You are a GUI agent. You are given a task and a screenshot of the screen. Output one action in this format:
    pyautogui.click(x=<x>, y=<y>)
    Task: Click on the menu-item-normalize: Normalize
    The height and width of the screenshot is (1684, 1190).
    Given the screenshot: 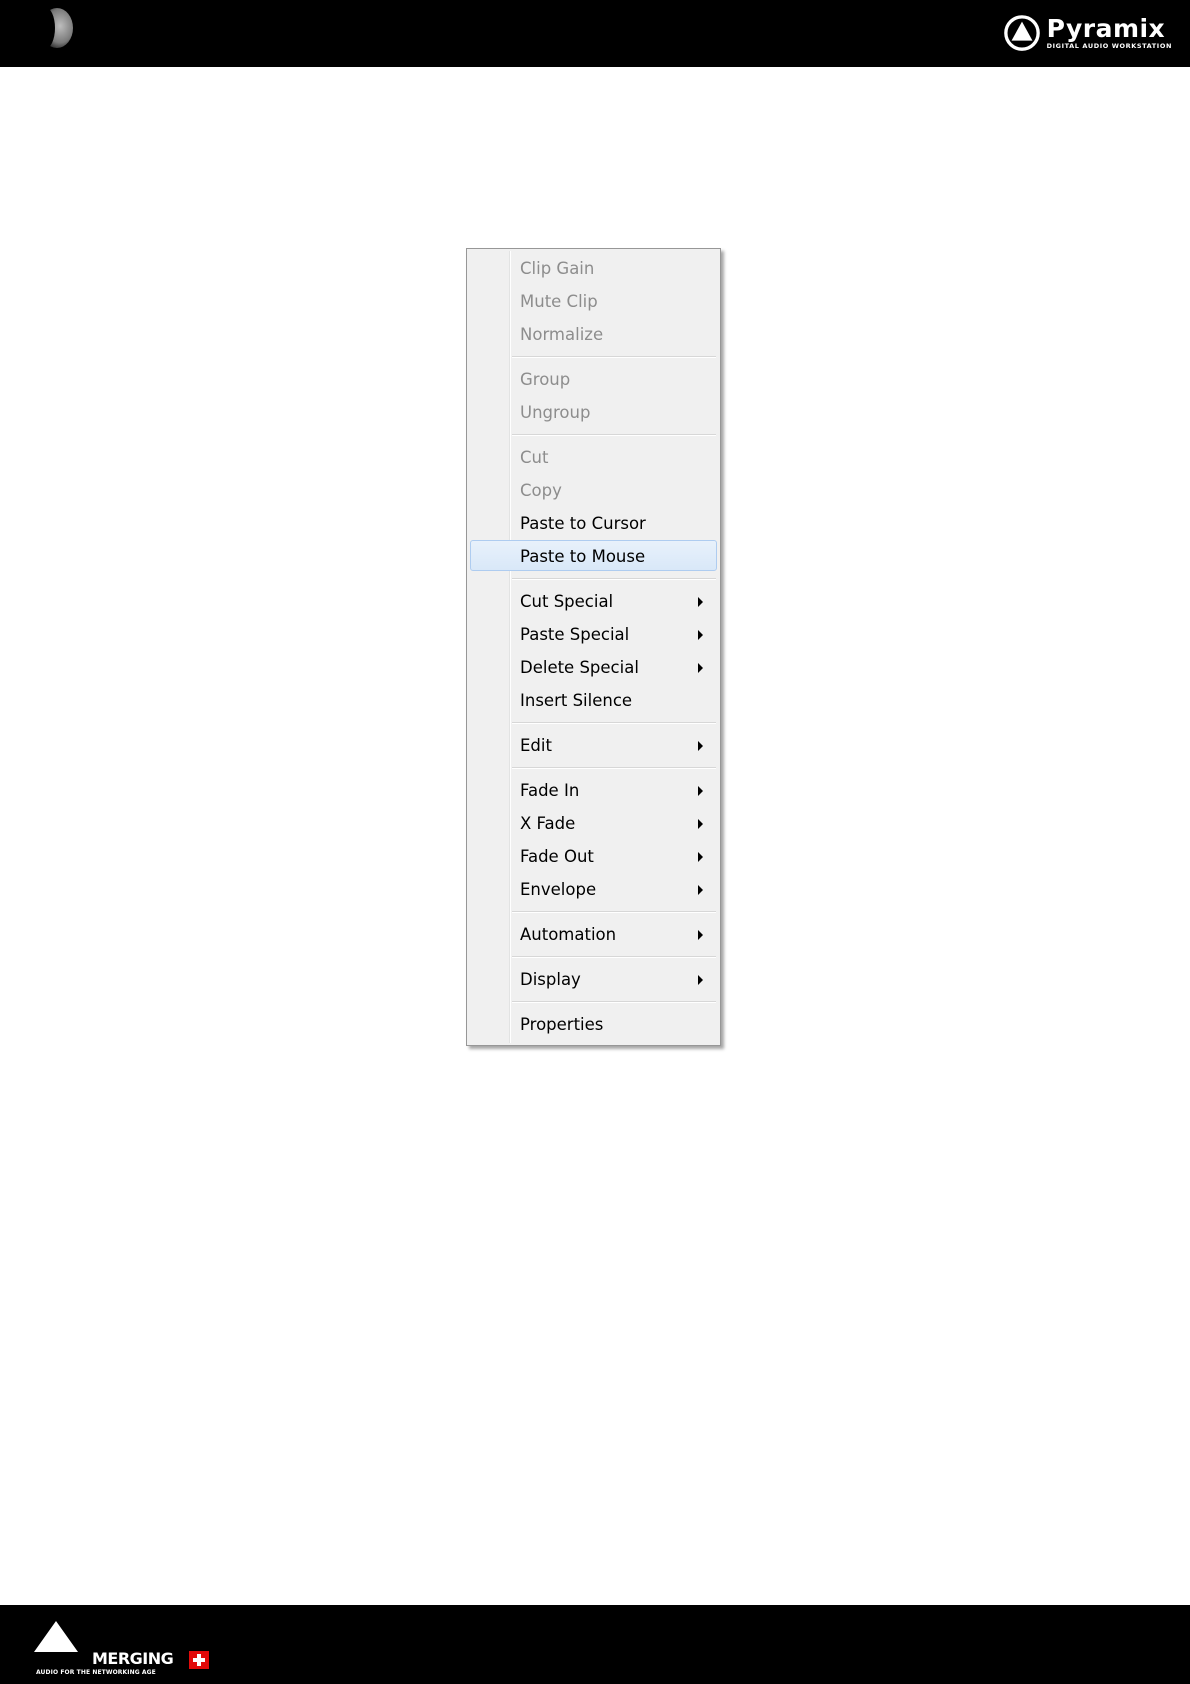 What is the action you would take?
    pyautogui.click(x=593, y=333)
    